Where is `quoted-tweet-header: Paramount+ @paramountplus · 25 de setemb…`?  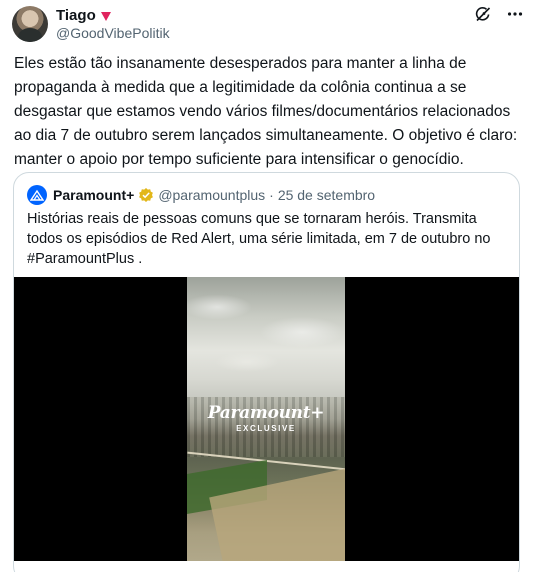 quoted-tweet-header: Paramount+ @paramountplus · 25 de setemb… is located at coordinates (201, 195).